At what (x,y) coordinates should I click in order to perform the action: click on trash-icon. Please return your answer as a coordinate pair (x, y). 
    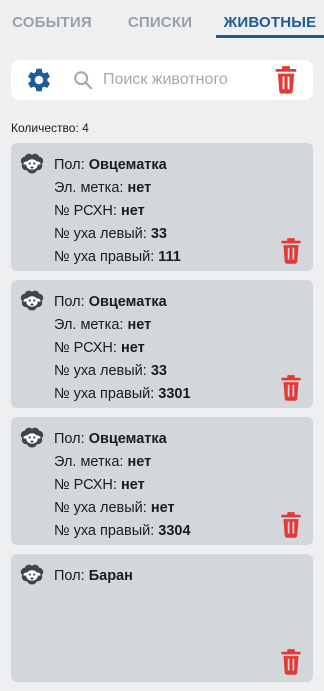
    Looking at the image, I should click on (286, 80).